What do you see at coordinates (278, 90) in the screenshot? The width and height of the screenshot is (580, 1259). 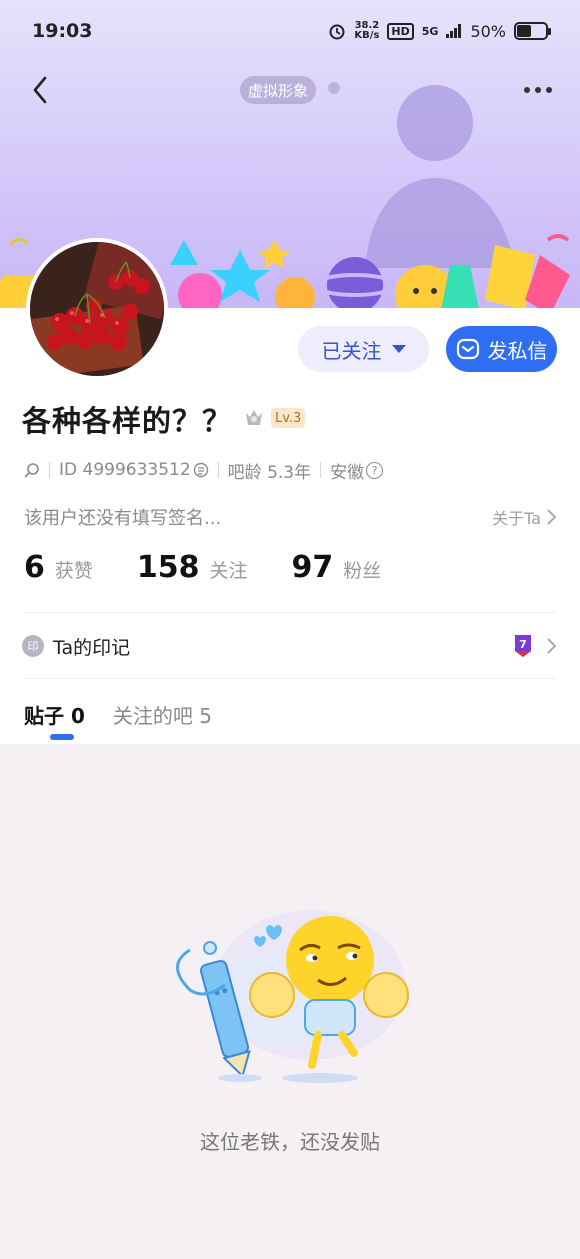 I see `virtual-avatar-chip: 虚拟形象` at bounding box center [278, 90].